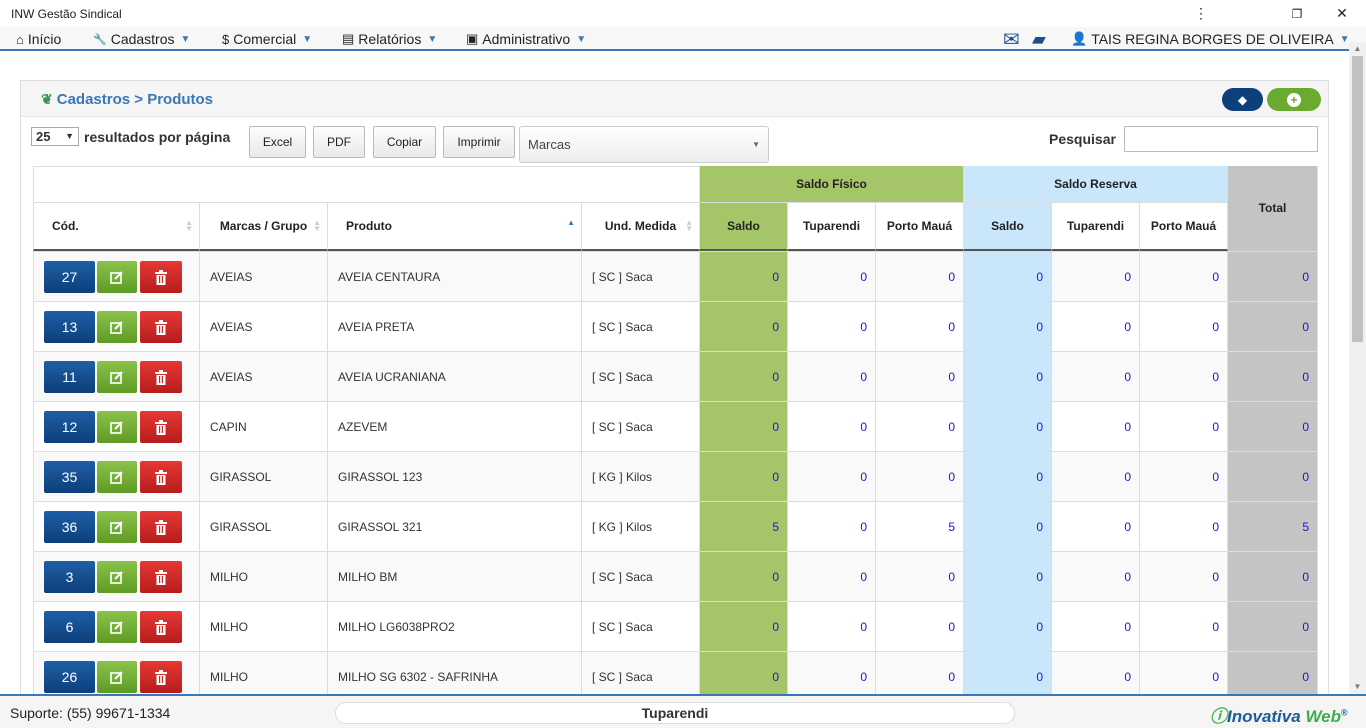  What do you see at coordinates (1357, 49) in the screenshot?
I see `scroll-up-icon: ▲` at bounding box center [1357, 49].